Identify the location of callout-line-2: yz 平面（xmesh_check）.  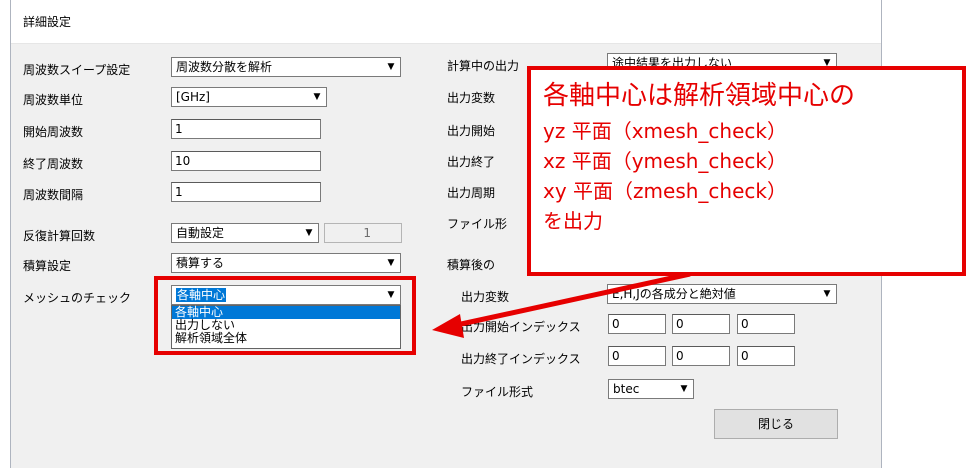
(665, 131).